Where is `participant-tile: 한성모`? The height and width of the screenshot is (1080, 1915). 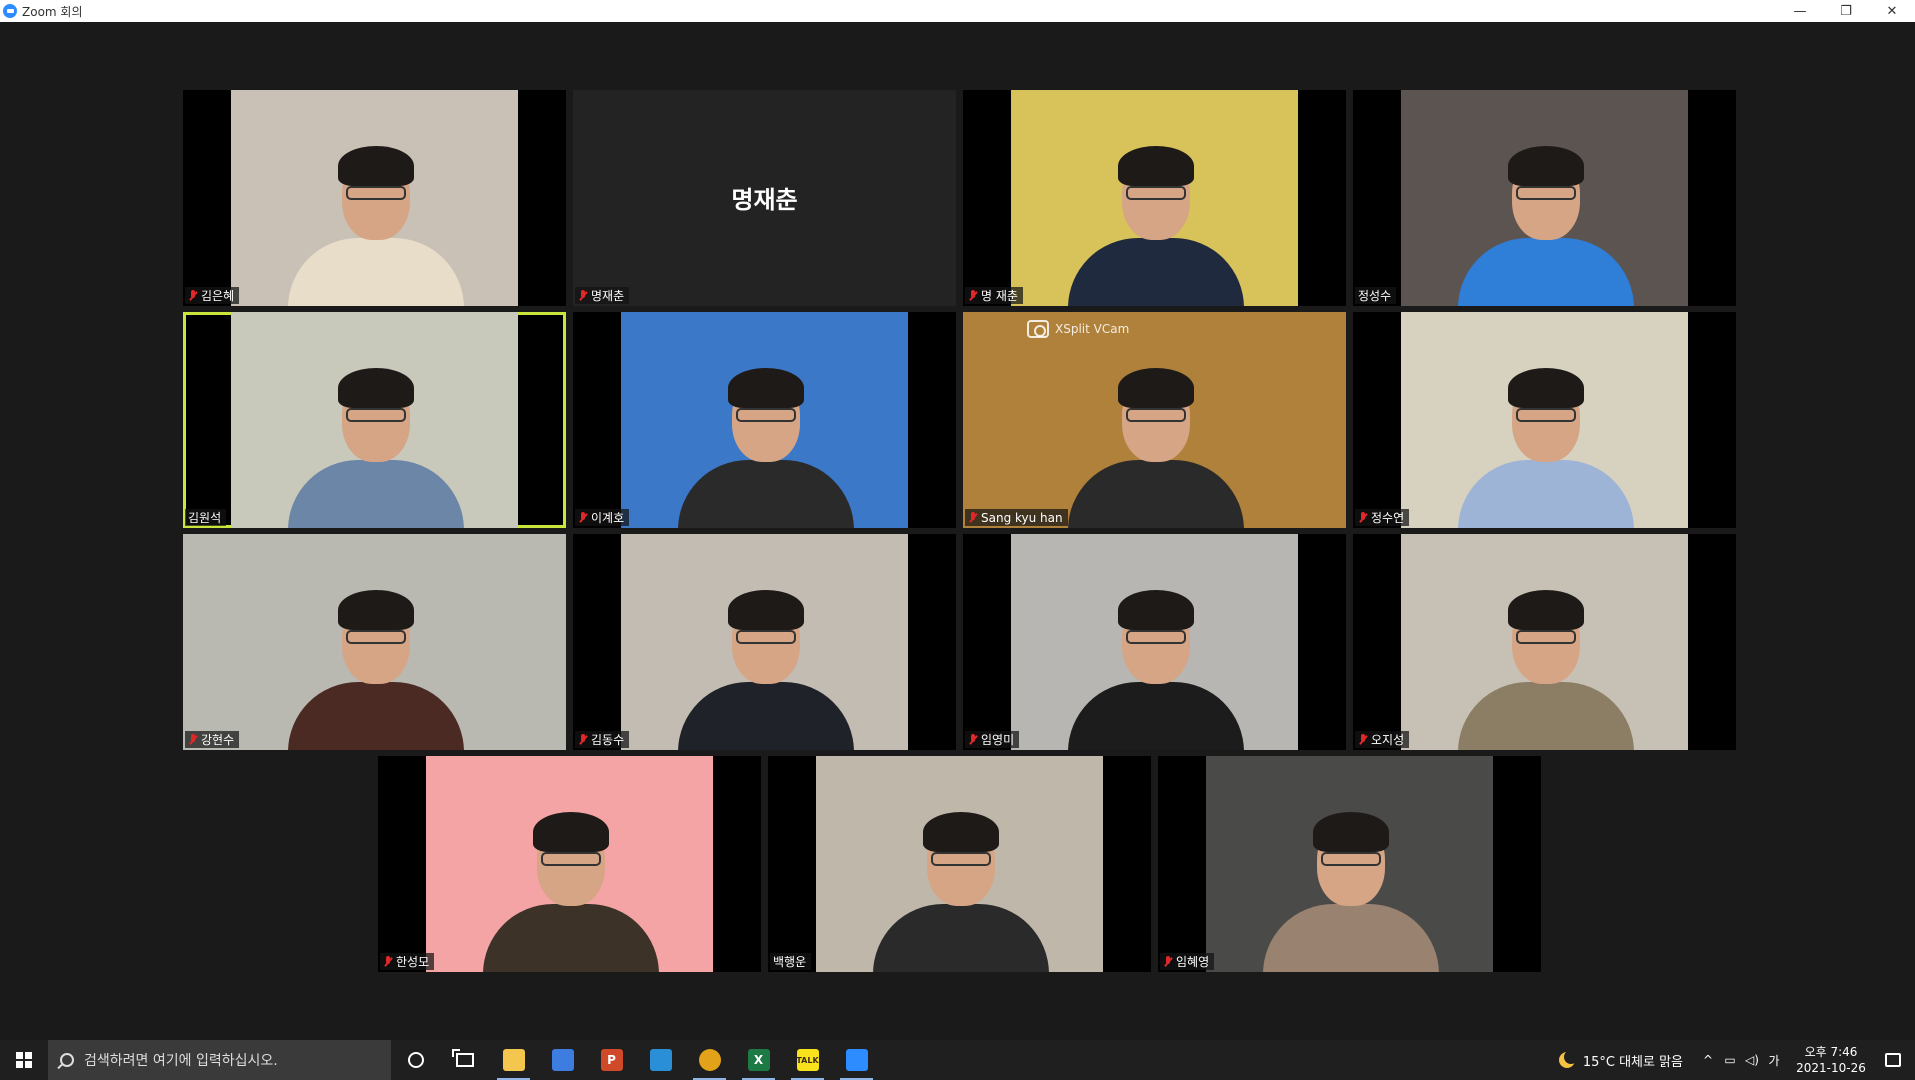 participant-tile: 한성모 is located at coordinates (569, 864).